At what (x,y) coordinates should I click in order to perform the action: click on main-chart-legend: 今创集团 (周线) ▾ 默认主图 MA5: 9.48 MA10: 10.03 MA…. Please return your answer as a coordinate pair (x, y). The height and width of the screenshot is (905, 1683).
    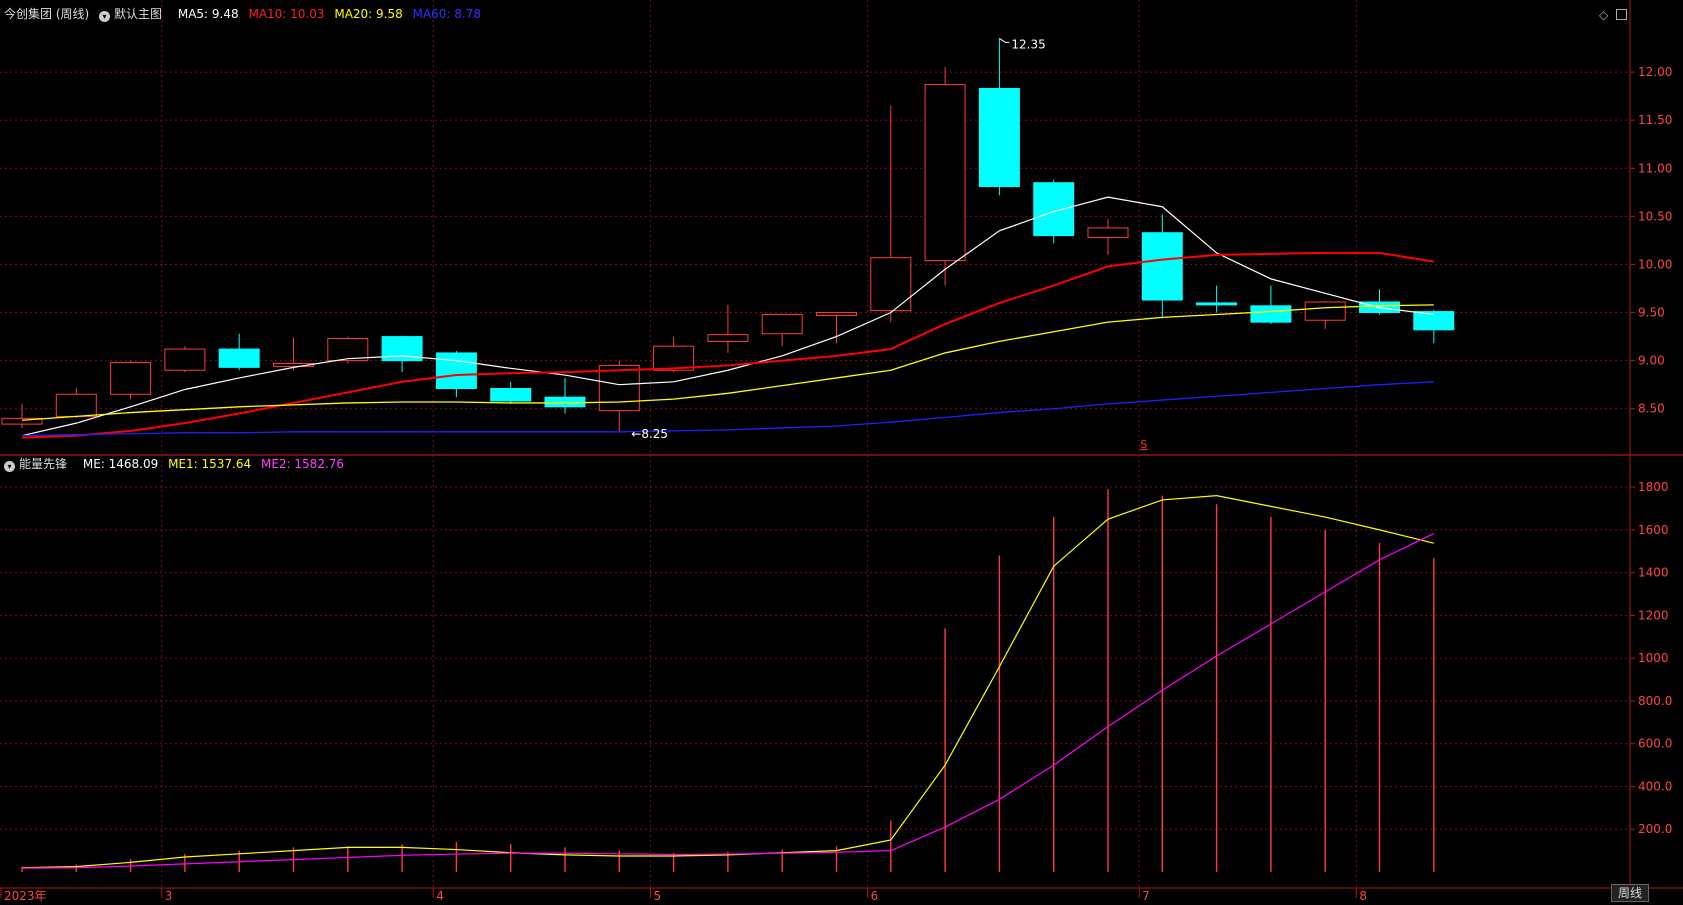
    Looking at the image, I should click on (245, 14).